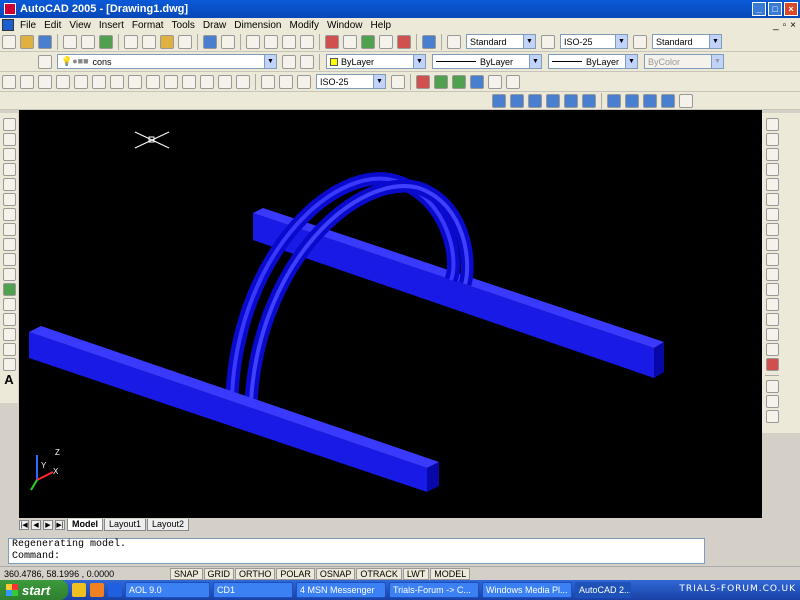 The image size is (800, 600). I want to click on lights-icon, so click(477, 81).